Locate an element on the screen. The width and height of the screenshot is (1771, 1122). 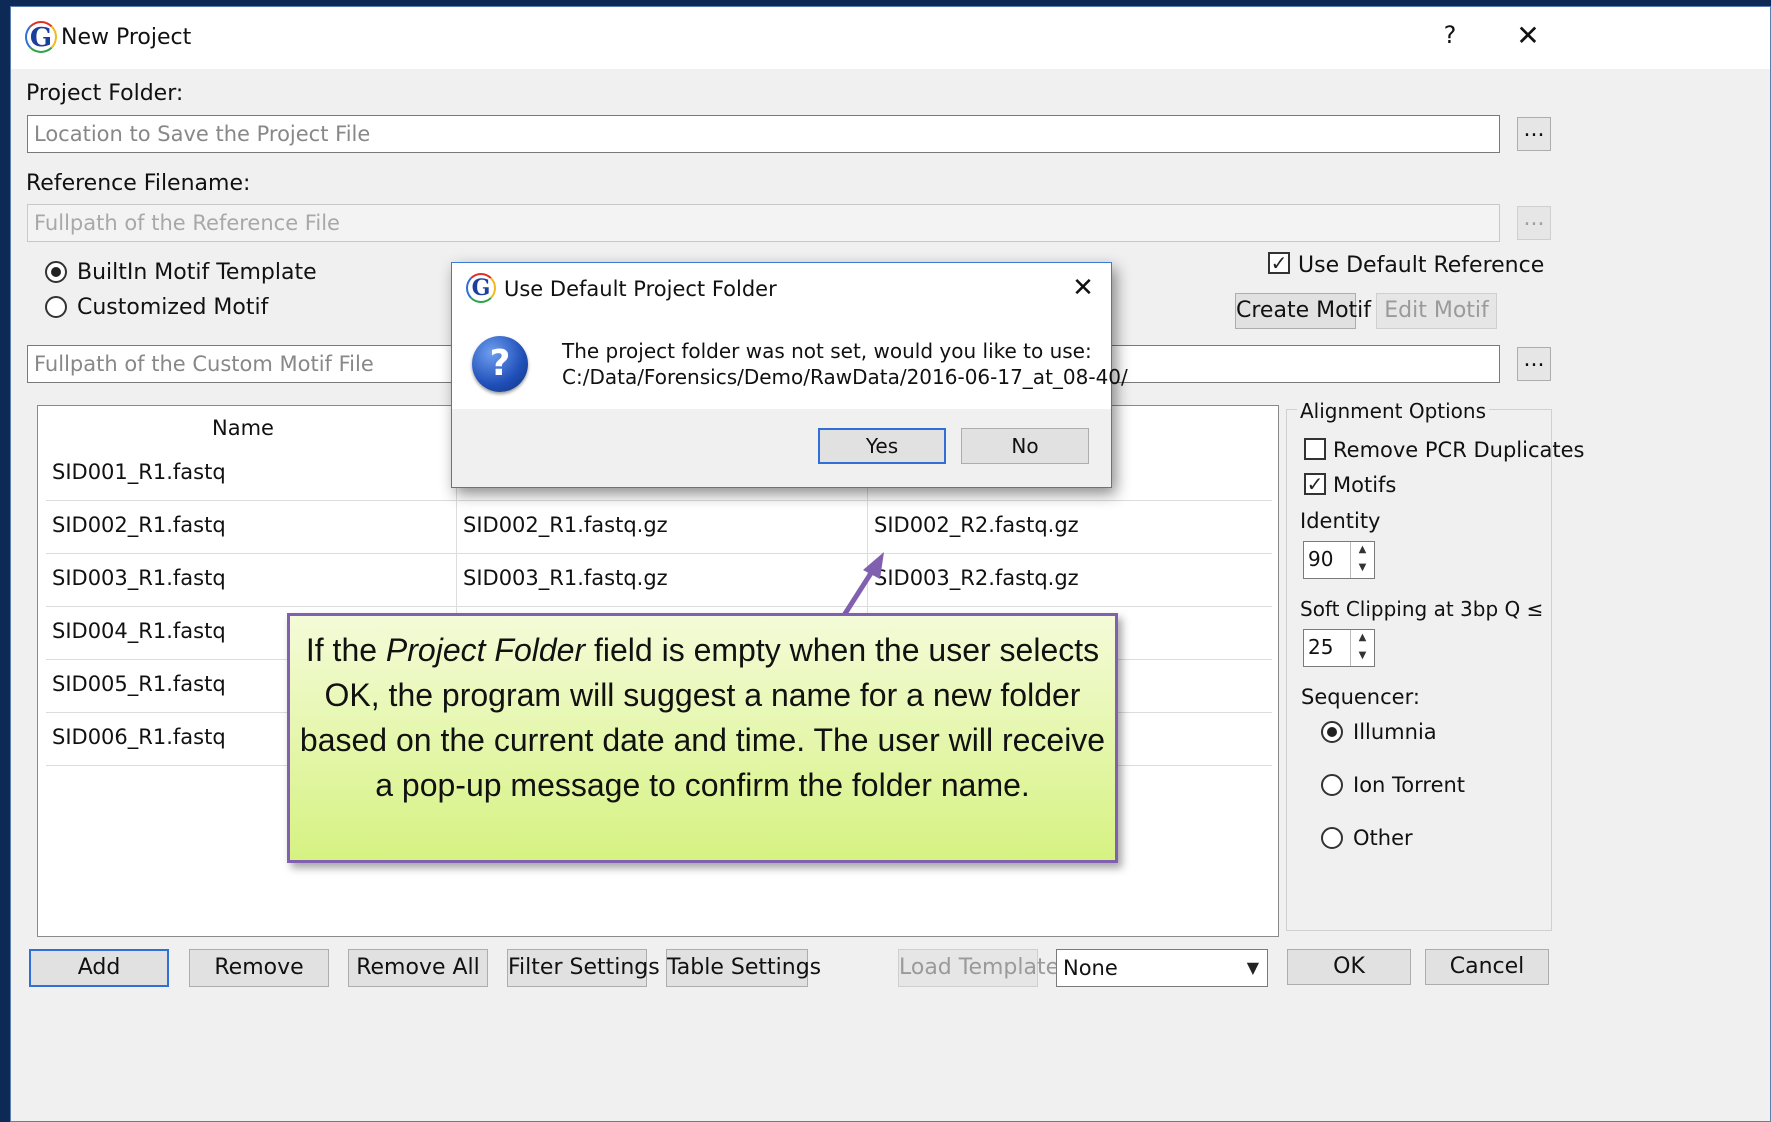
remove-all-button: Remove All is located at coordinates (418, 968).